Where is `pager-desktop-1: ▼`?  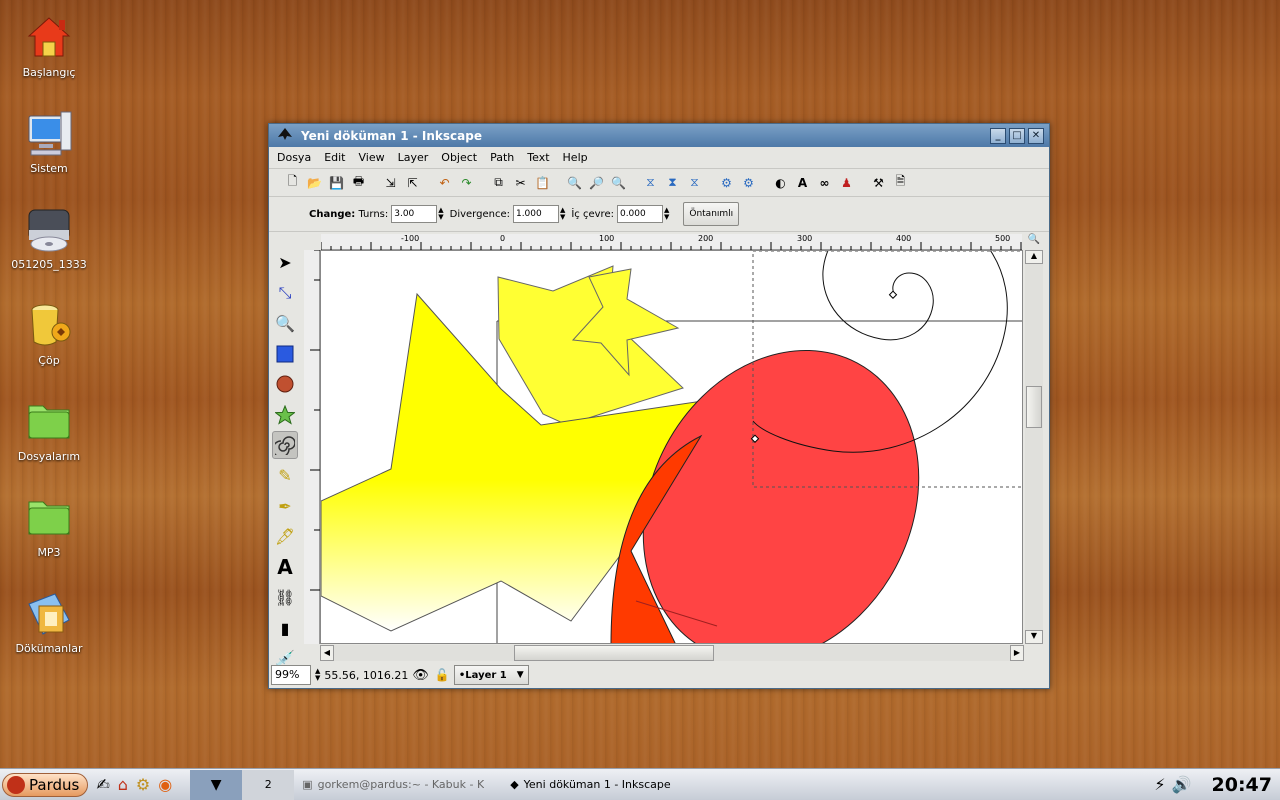
pager-desktop-1: ▼ is located at coordinates (216, 784).